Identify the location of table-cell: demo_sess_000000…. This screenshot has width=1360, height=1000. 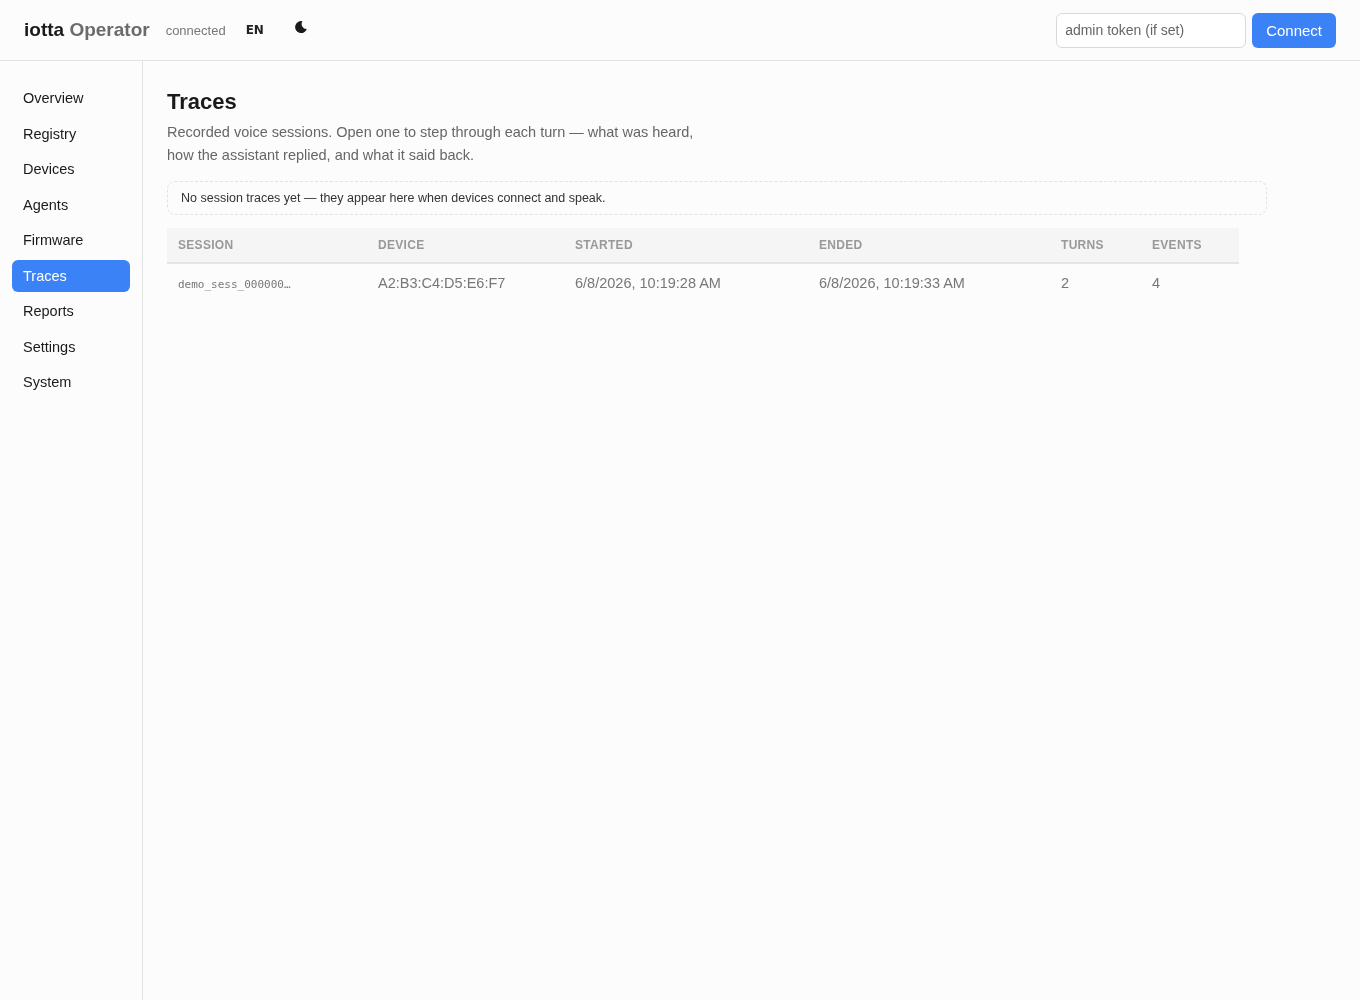
(234, 284).